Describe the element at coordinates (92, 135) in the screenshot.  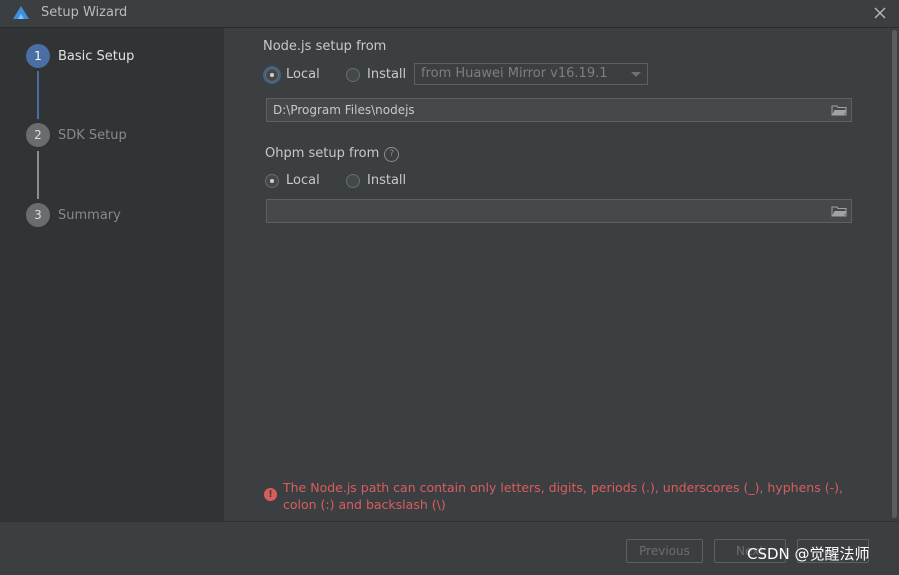
I see `step-label: SDK Setup` at that location.